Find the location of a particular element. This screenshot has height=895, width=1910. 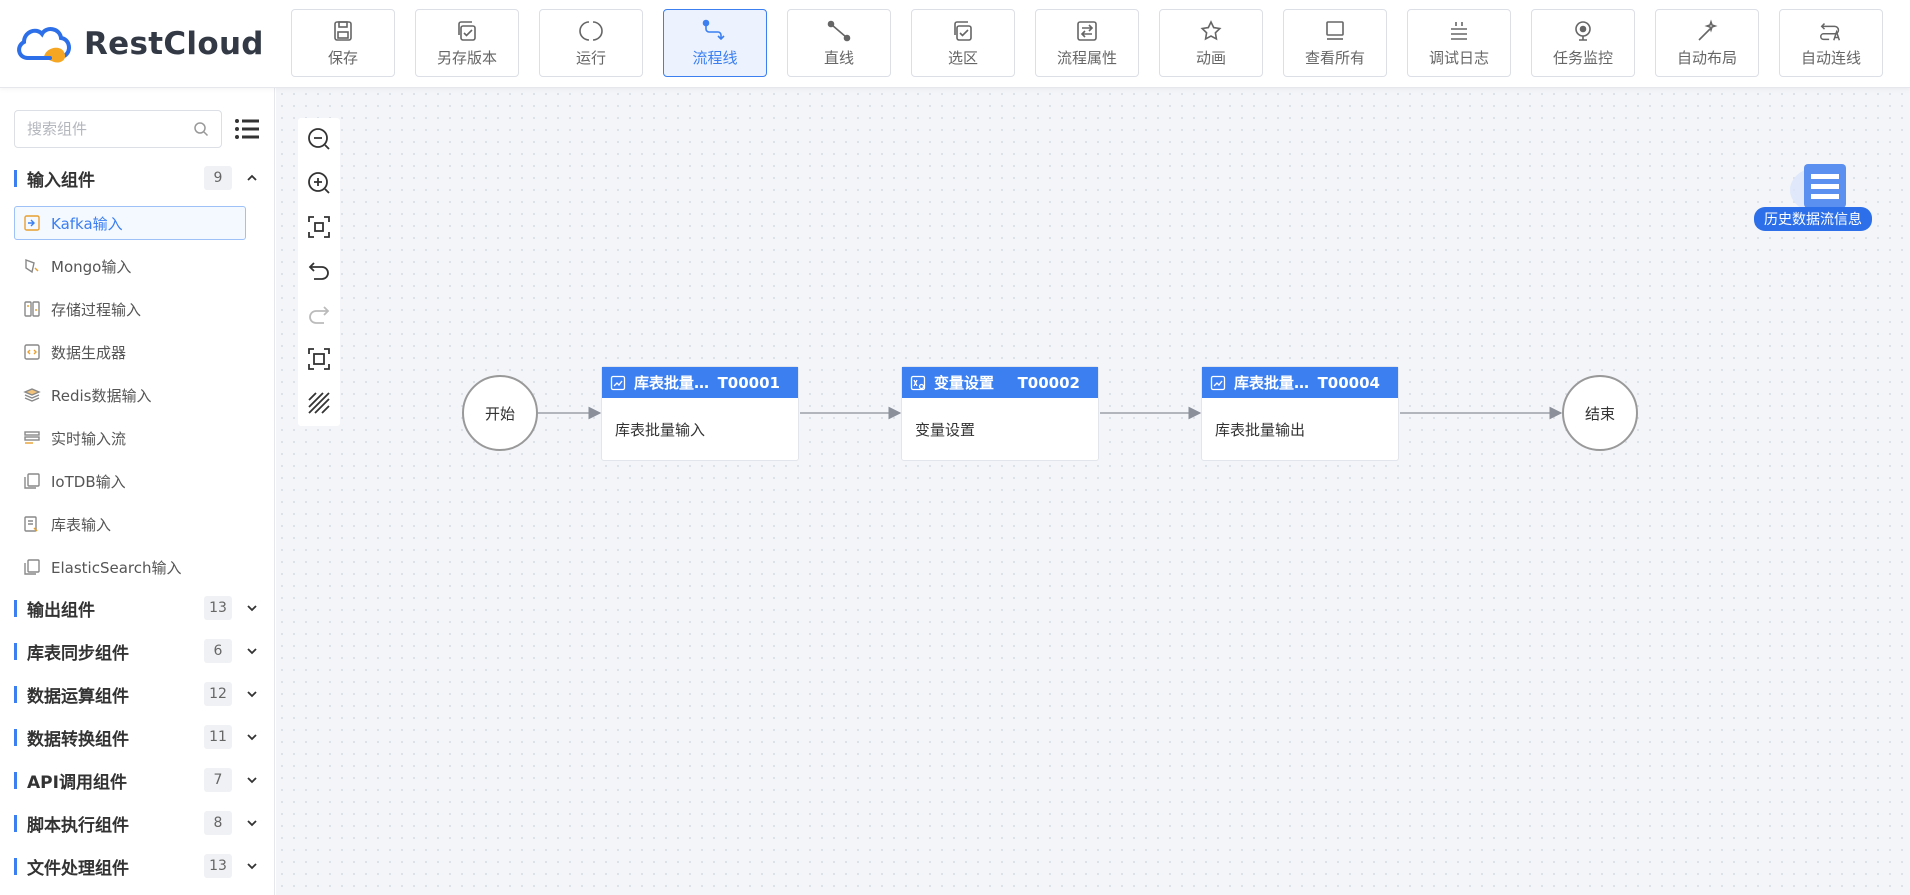

kafka-input-icon is located at coordinates (32, 223).